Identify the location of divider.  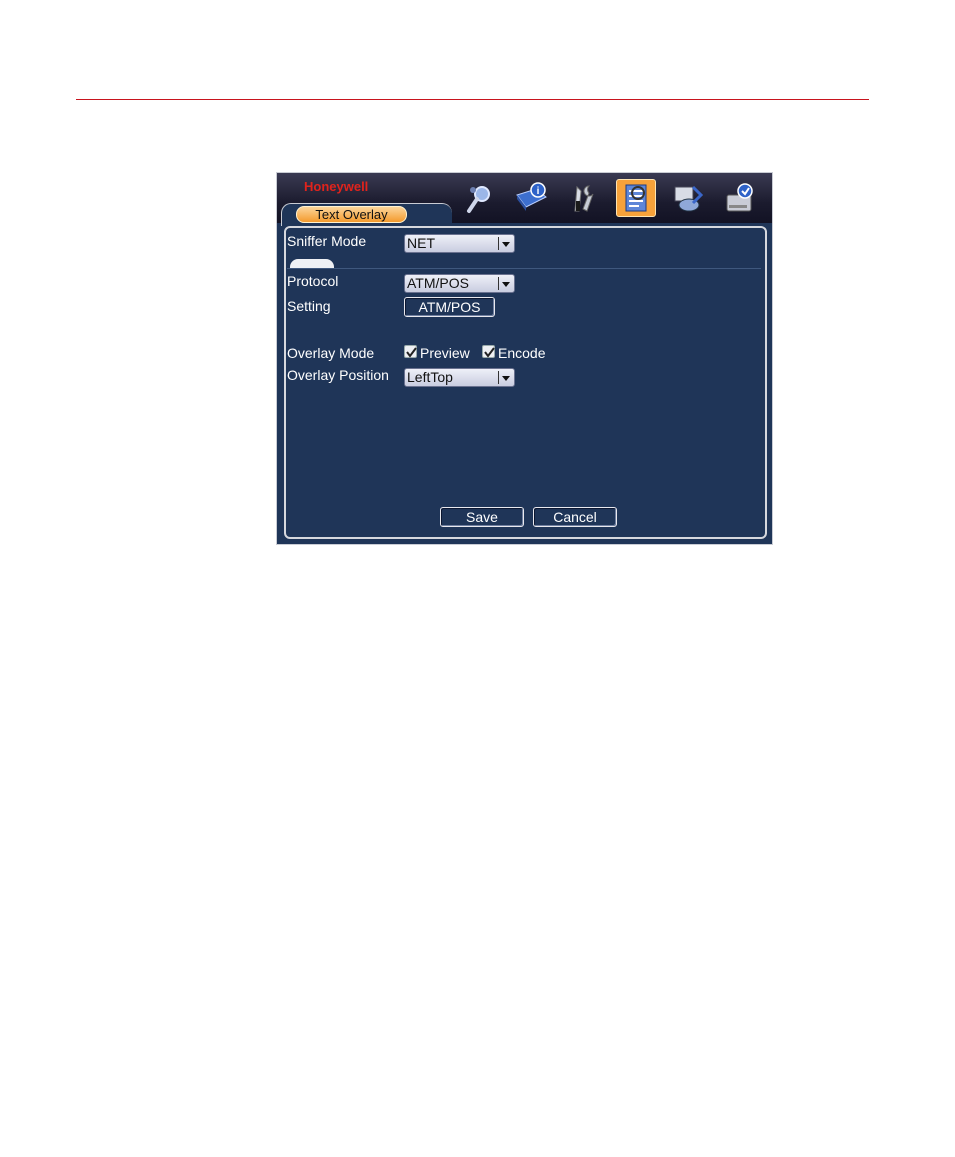
(524, 268).